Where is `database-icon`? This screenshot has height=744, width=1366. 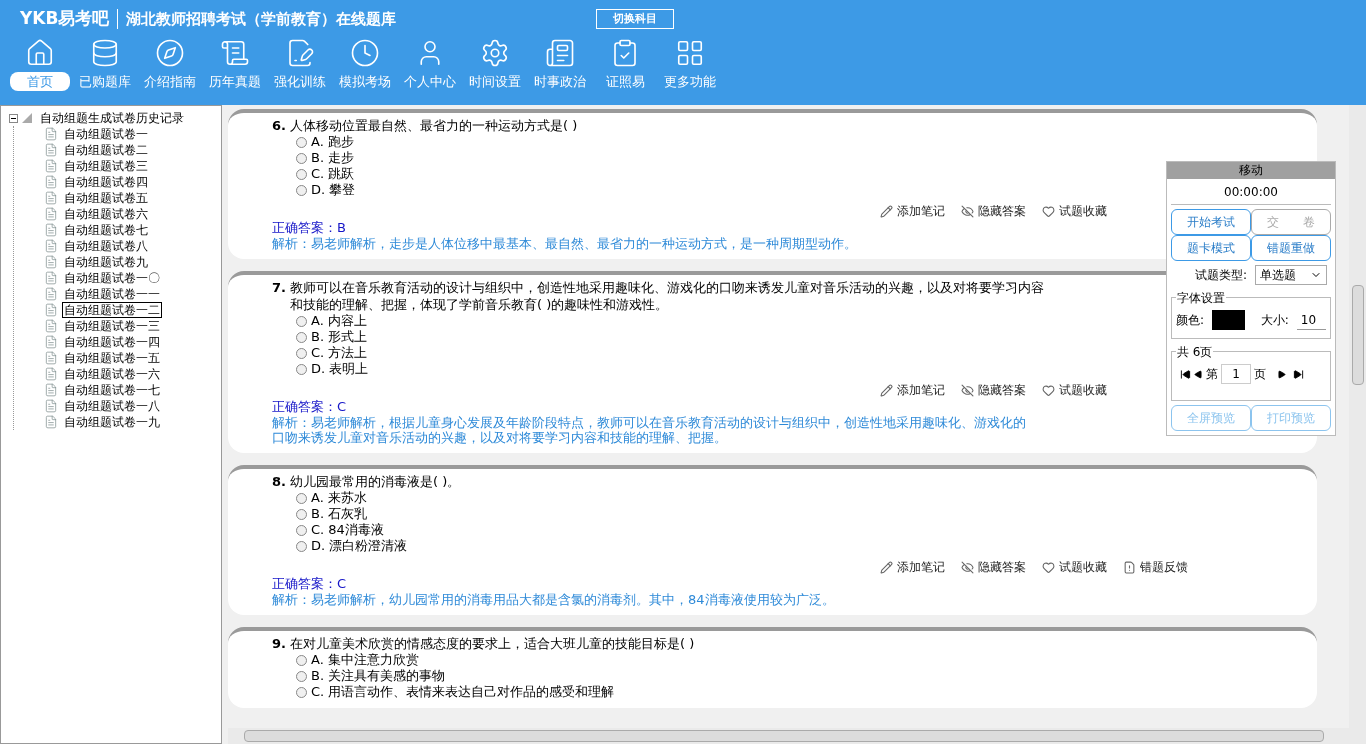
database-icon is located at coordinates (105, 53).